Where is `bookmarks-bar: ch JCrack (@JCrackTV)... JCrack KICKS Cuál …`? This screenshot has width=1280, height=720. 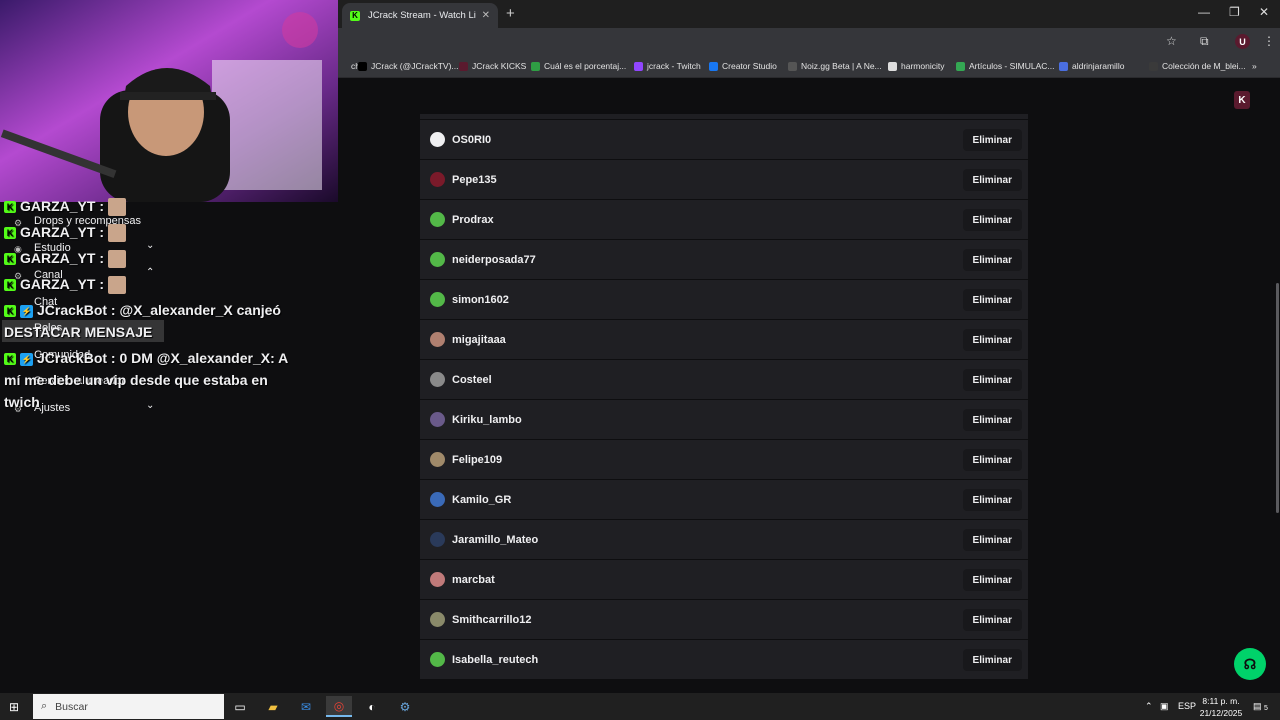 bookmarks-bar: ch JCrack (@JCrackTV)... JCrack KICKS Cuál … is located at coordinates (809, 66).